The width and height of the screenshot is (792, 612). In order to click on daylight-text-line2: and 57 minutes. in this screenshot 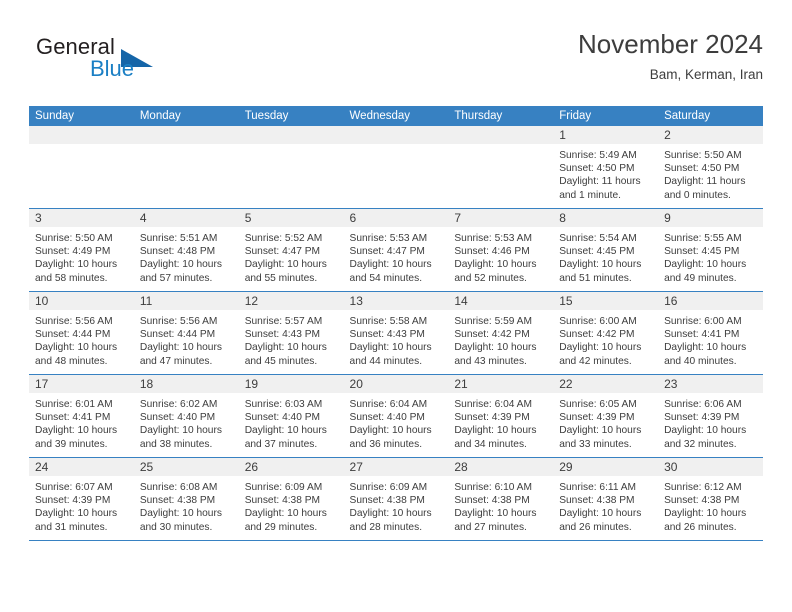, I will do `click(176, 278)`.